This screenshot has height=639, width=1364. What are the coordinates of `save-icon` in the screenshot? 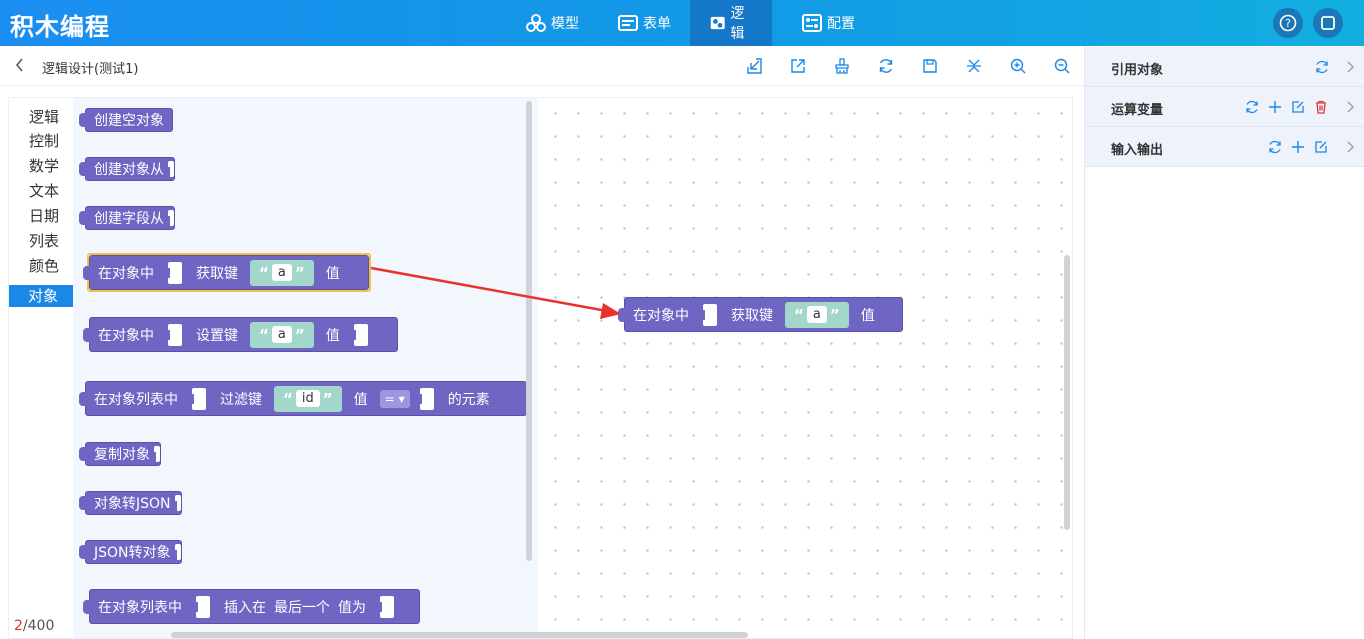 It's located at (930, 66).